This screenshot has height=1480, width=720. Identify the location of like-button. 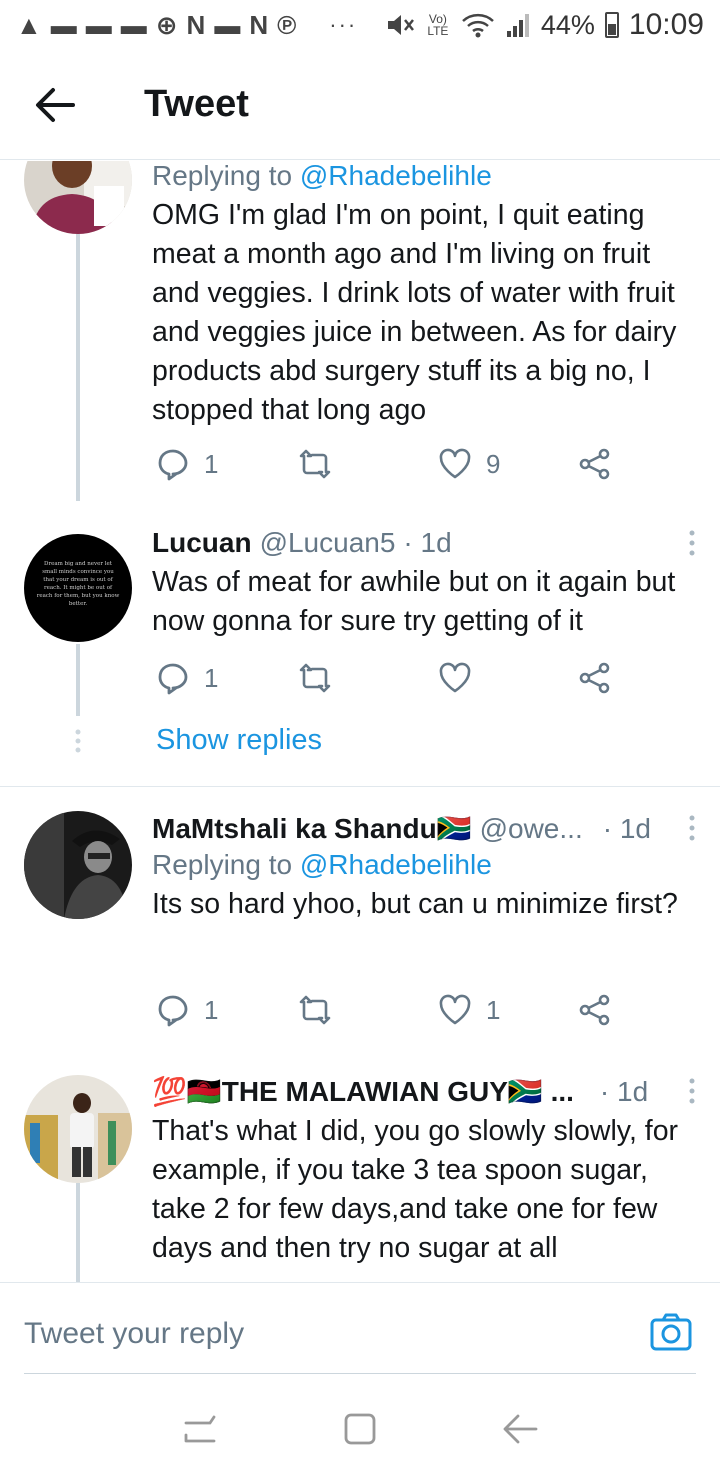
(455, 678).